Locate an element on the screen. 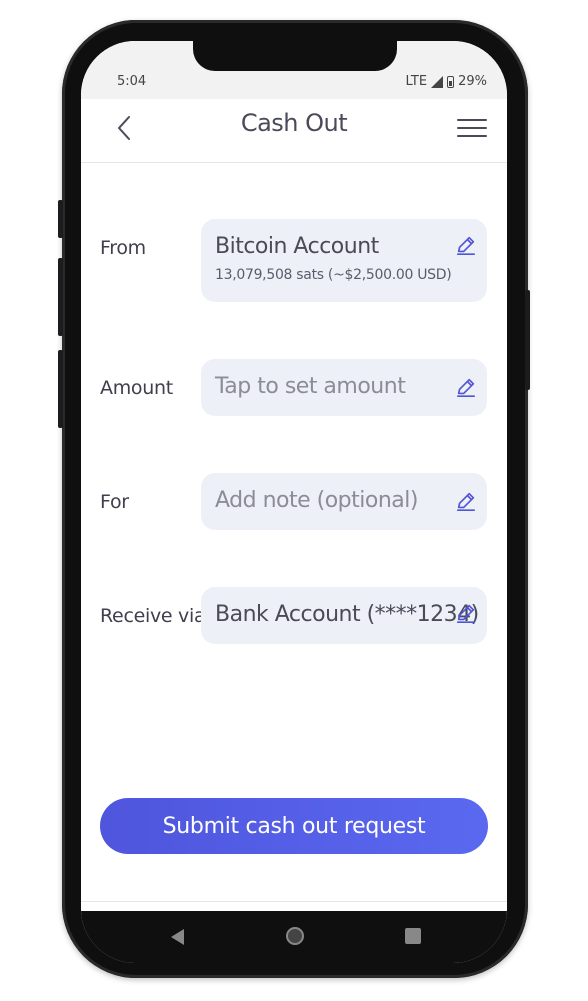  for-label: For is located at coordinates (114, 502).